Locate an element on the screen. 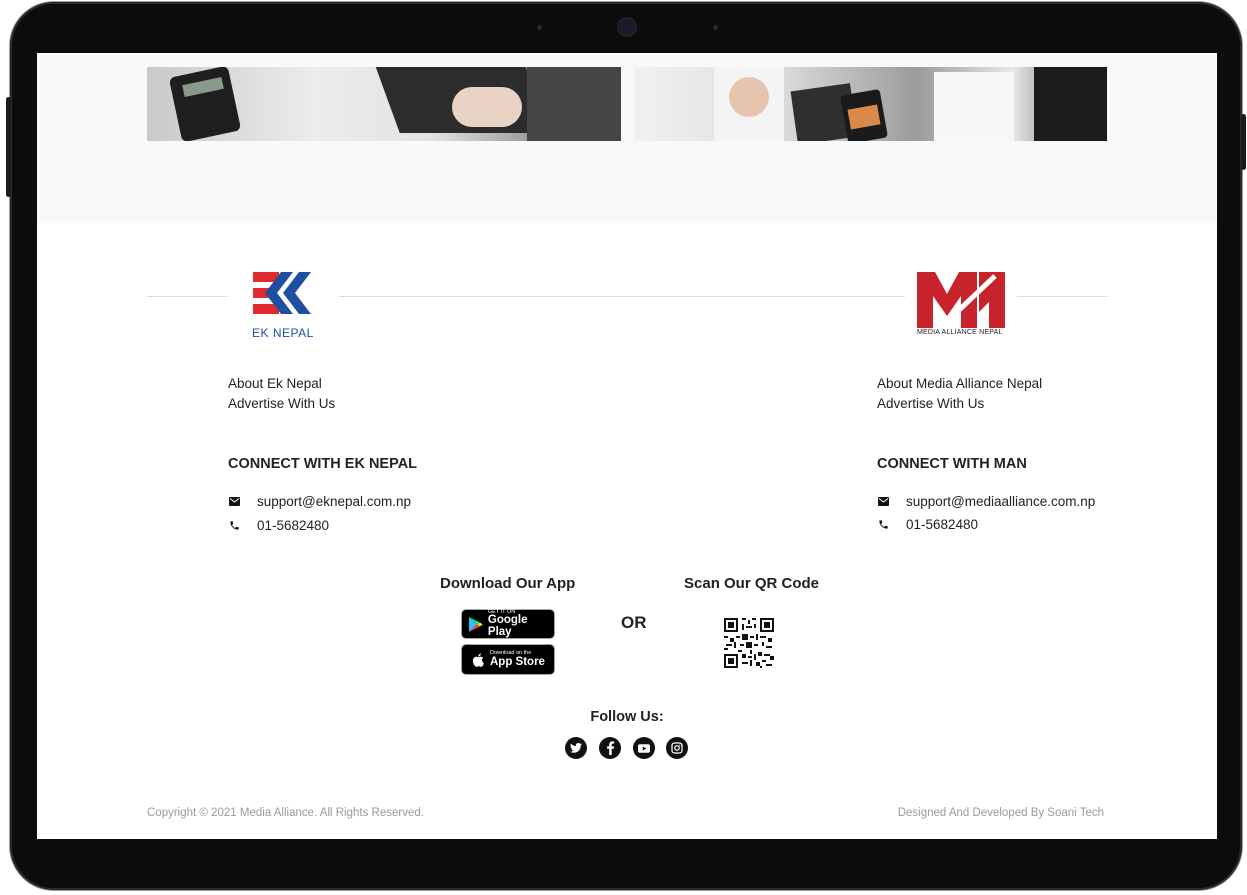  front-camera is located at coordinates (627, 27).